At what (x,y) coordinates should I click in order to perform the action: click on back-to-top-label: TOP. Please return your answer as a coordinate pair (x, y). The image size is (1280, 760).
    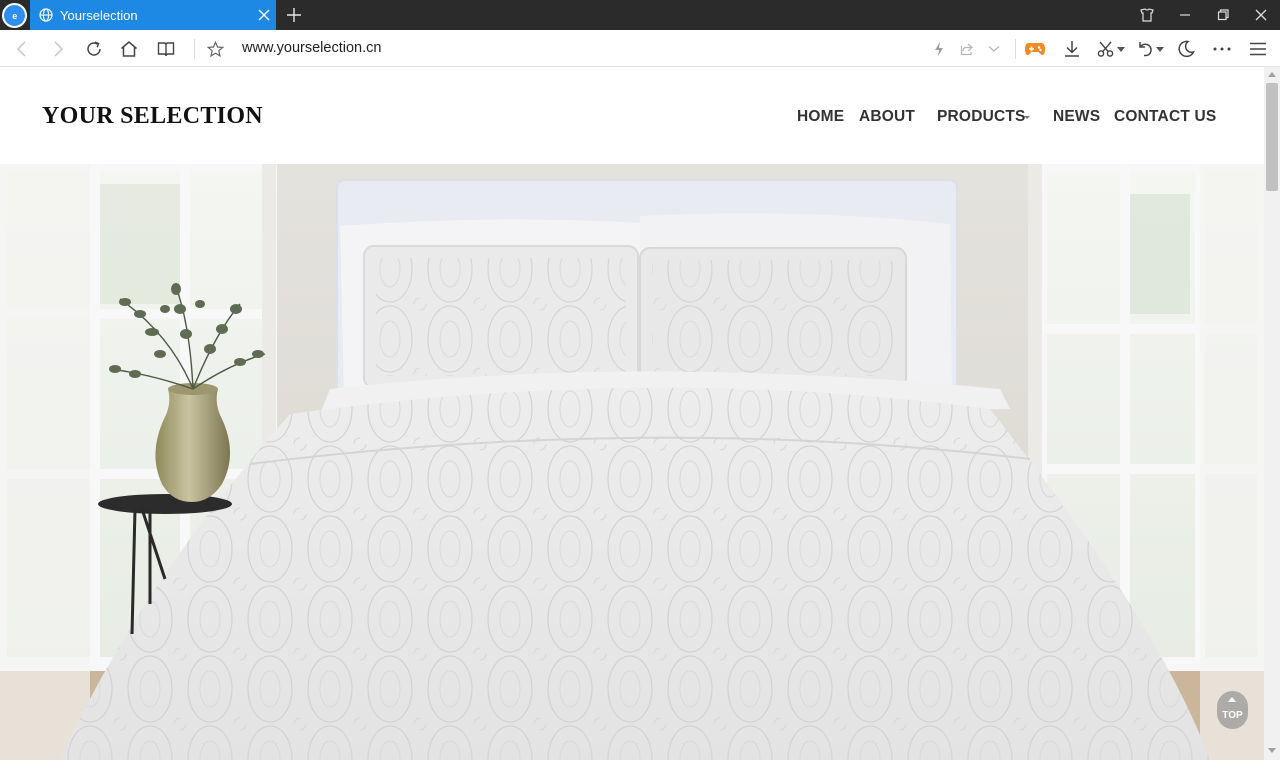
    Looking at the image, I should click on (1232, 715).